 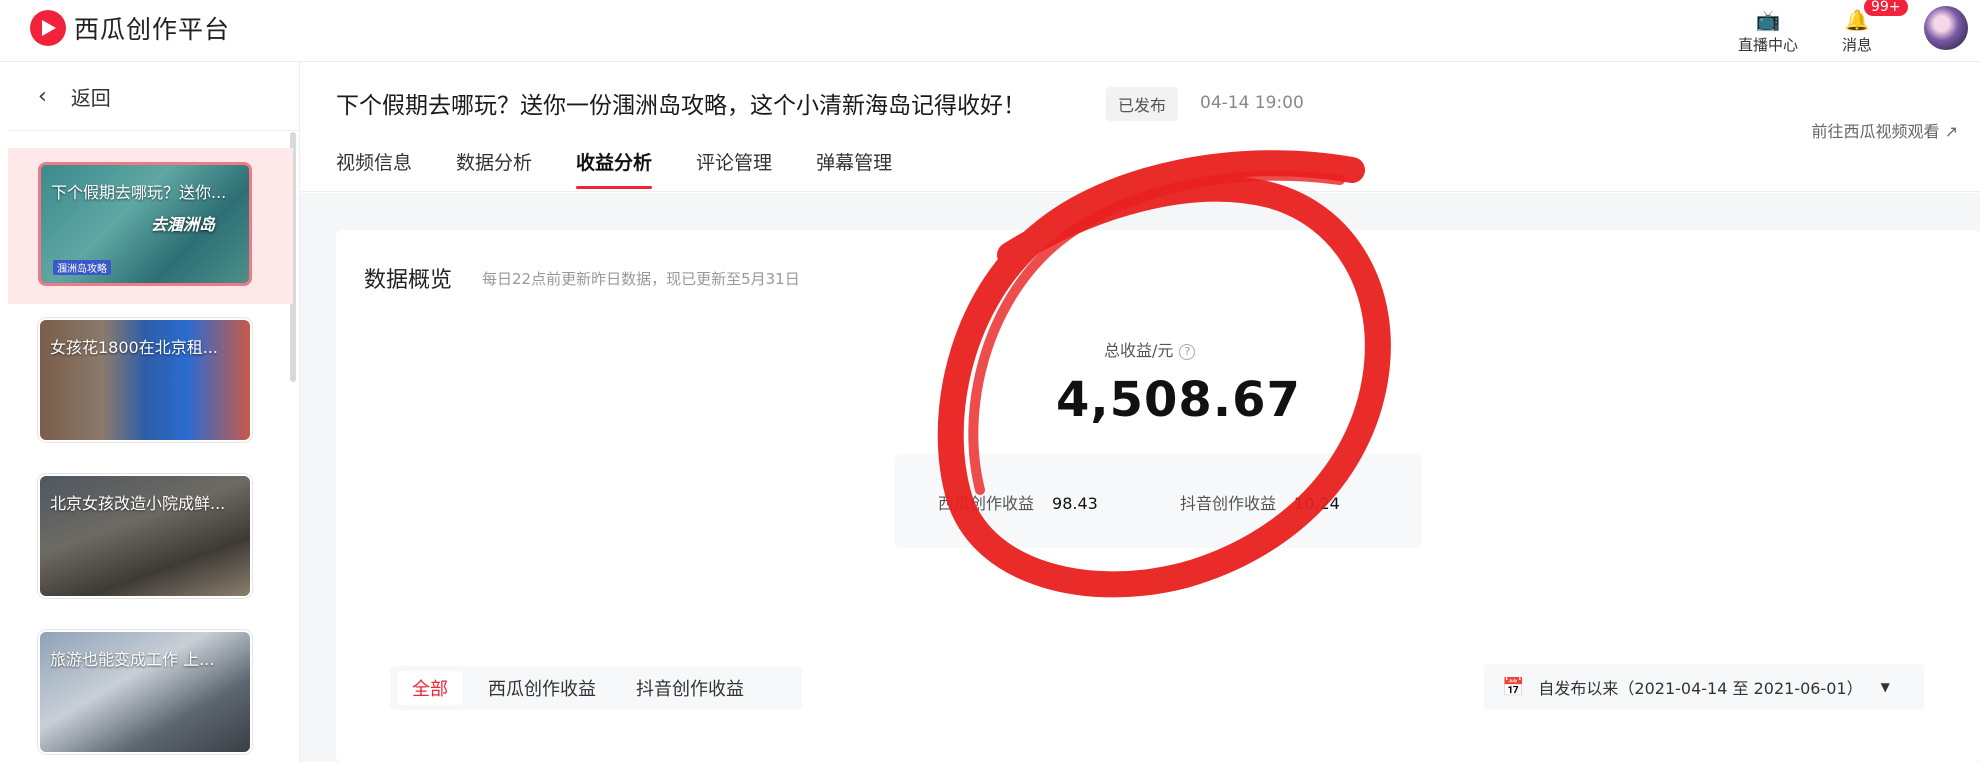 What do you see at coordinates (990, 31) in the screenshot?
I see `top-bar: 西瓜创作平台 📺 直播中心 🔔 消息 99+` at bounding box center [990, 31].